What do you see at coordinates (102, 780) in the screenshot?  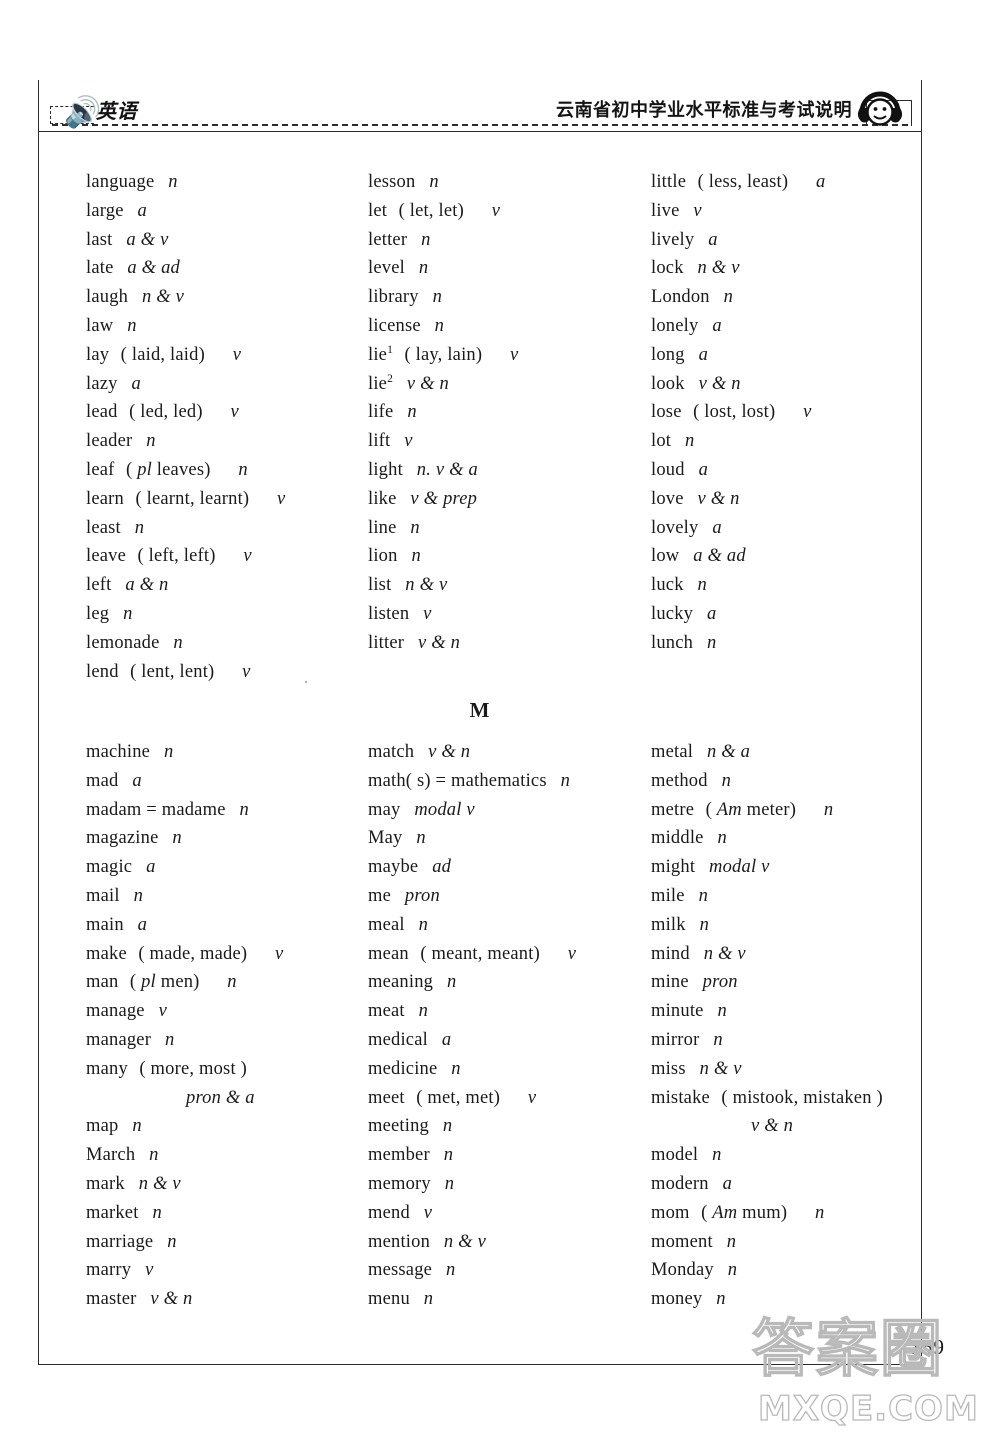 I see `entry-word: mad` at bounding box center [102, 780].